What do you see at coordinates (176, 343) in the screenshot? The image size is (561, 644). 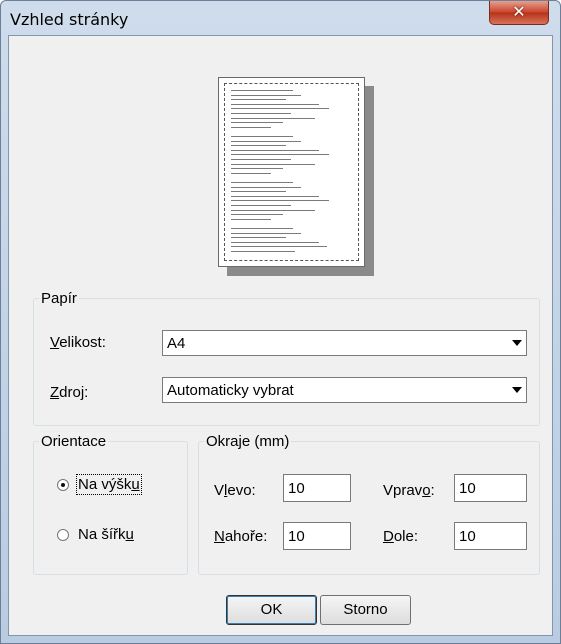 I see `paper-size-value: A4` at bounding box center [176, 343].